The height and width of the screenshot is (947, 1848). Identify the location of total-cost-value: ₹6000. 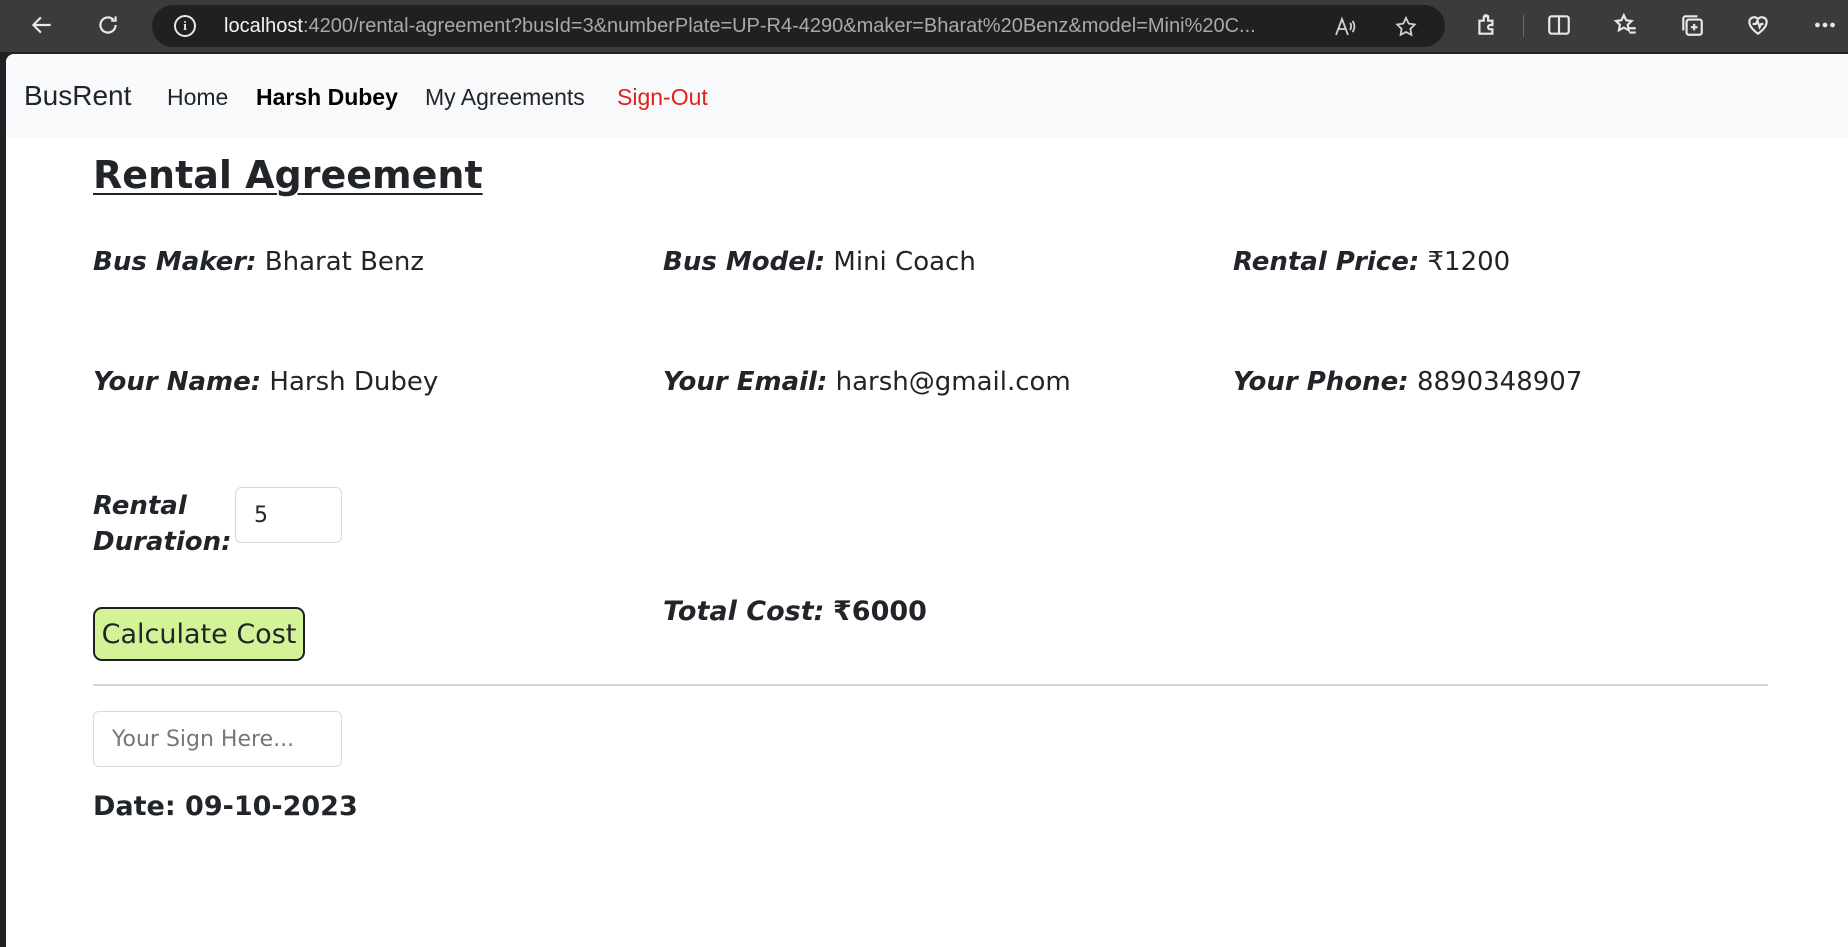
(880, 611).